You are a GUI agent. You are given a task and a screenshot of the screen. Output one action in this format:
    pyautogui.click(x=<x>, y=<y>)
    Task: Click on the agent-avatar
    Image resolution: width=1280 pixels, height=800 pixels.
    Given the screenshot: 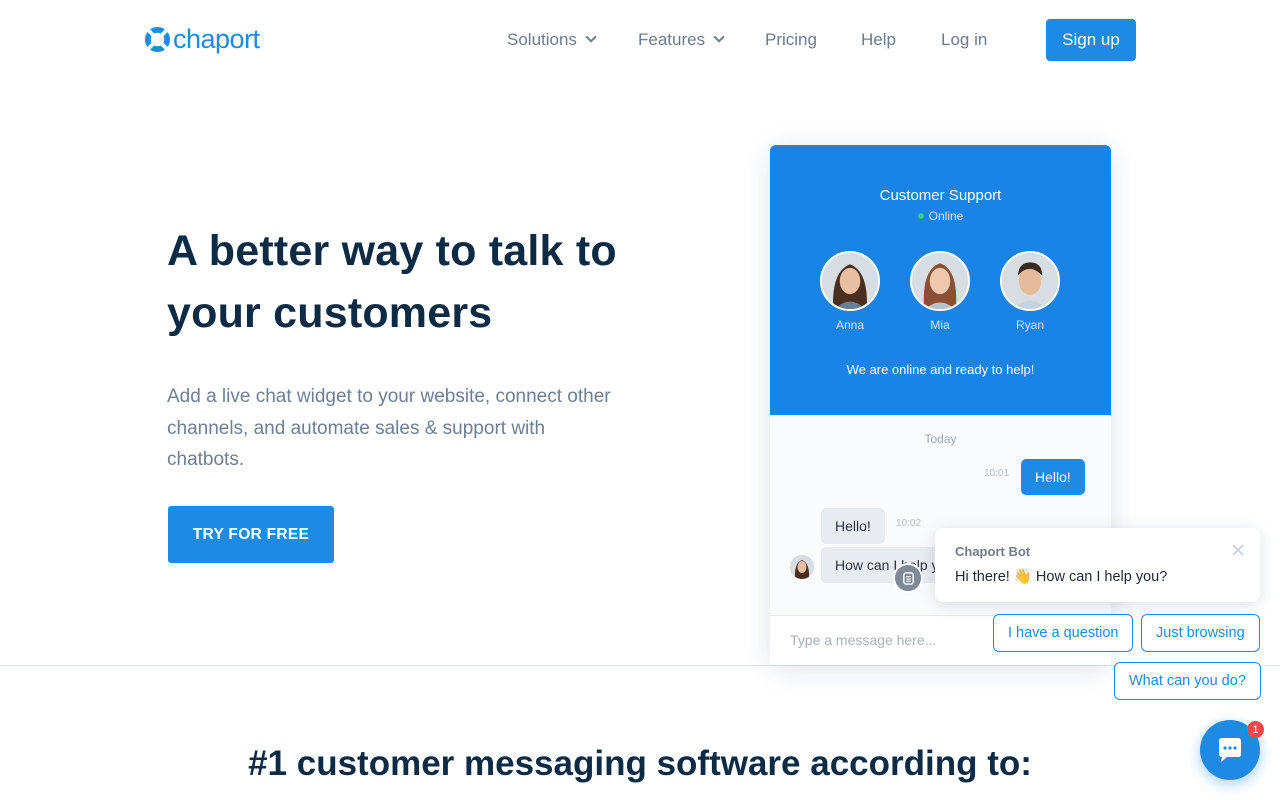 What is the action you would take?
    pyautogui.click(x=802, y=567)
    